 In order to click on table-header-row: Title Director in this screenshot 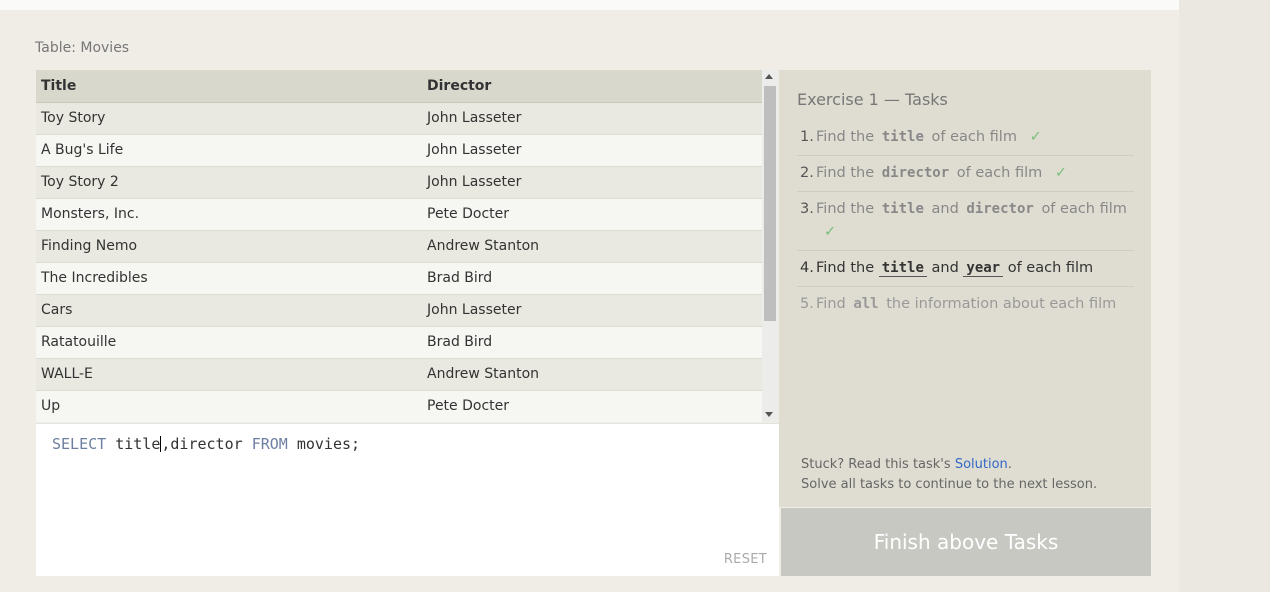, I will do `click(399, 86)`.